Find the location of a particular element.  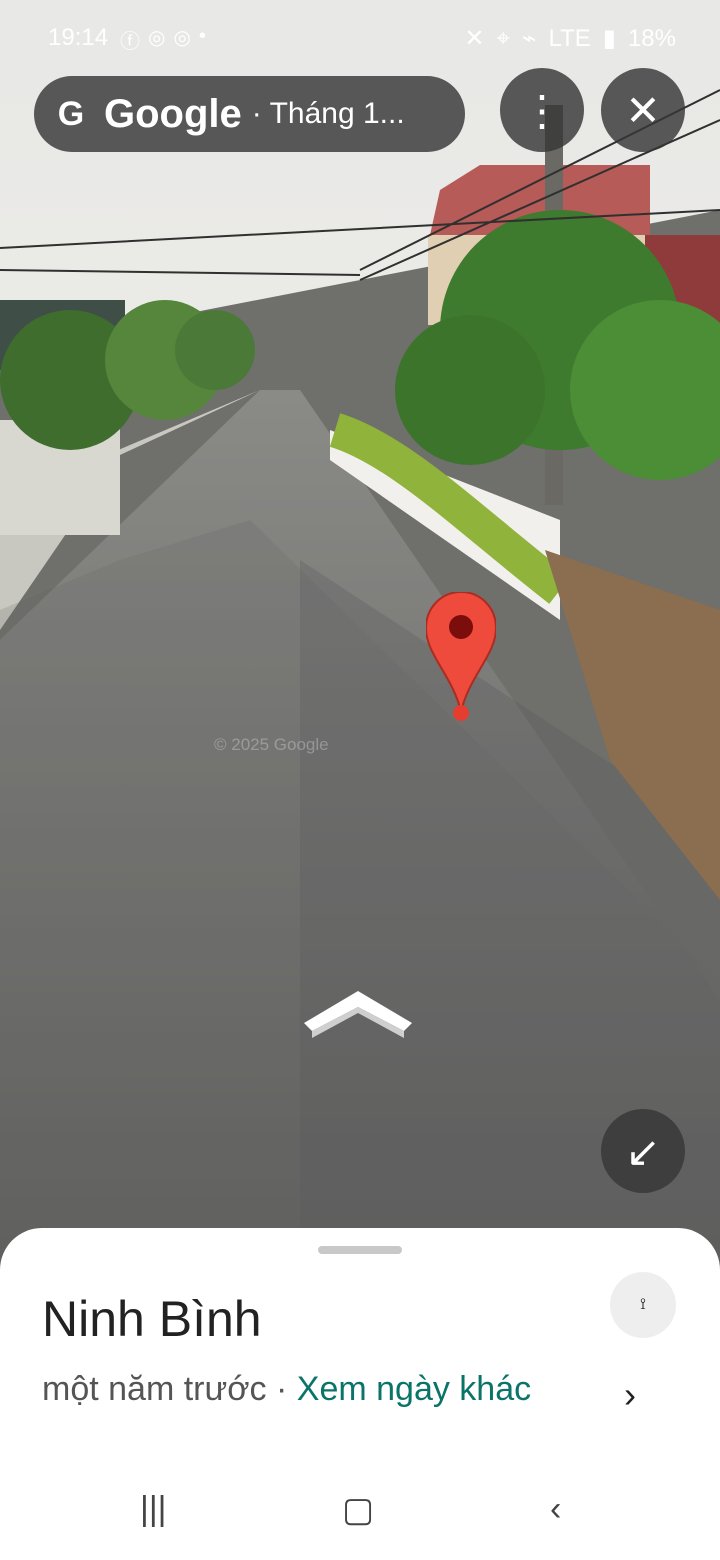

drag-handle is located at coordinates (360, 1250).